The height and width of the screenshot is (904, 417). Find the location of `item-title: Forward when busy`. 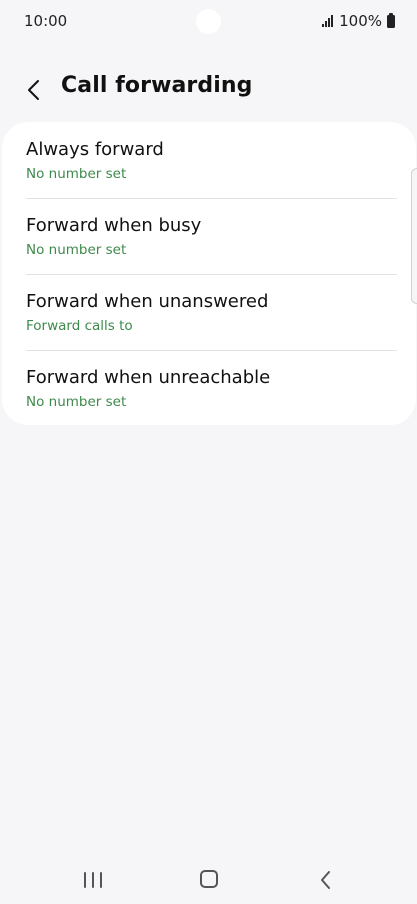

item-title: Forward when busy is located at coordinates (114, 225).